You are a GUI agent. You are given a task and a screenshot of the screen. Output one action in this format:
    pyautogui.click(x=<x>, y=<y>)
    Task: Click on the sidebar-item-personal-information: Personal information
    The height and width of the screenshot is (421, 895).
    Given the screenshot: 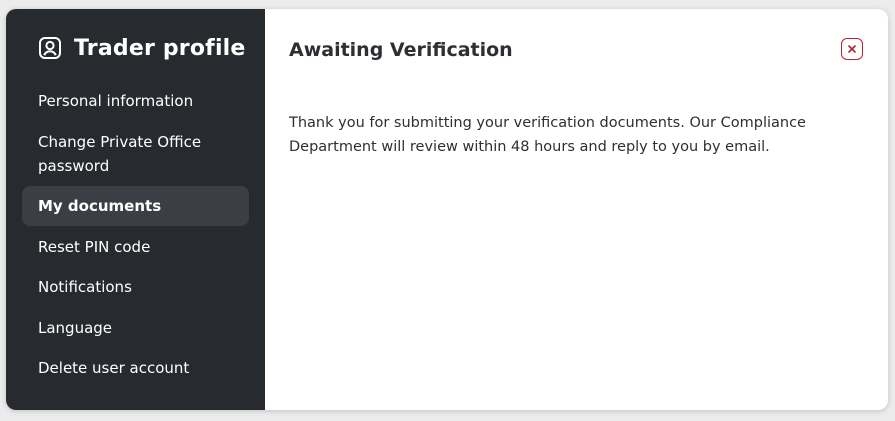 What is the action you would take?
    pyautogui.click(x=135, y=101)
    